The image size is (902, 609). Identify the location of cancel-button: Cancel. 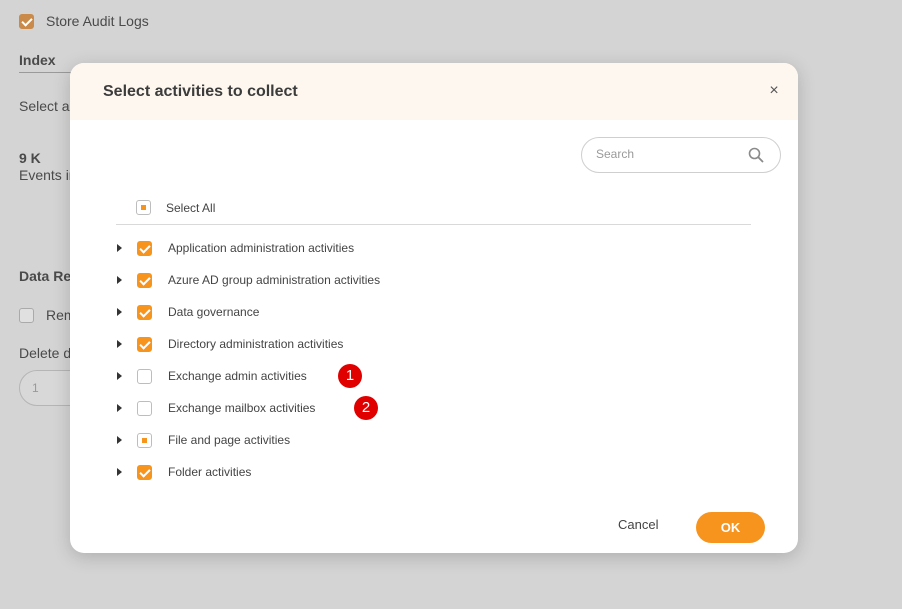
(638, 524).